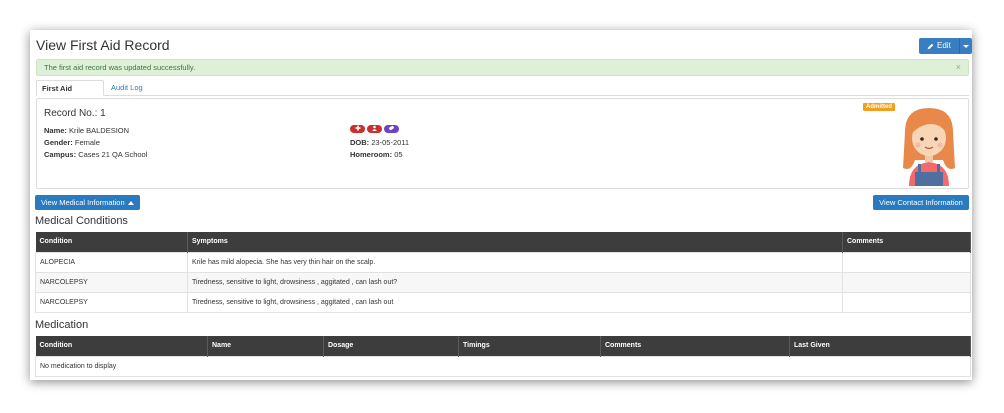 This screenshot has height=413, width=1004. I want to click on table-header-row: Condition Symptoms Comments, so click(503, 242).